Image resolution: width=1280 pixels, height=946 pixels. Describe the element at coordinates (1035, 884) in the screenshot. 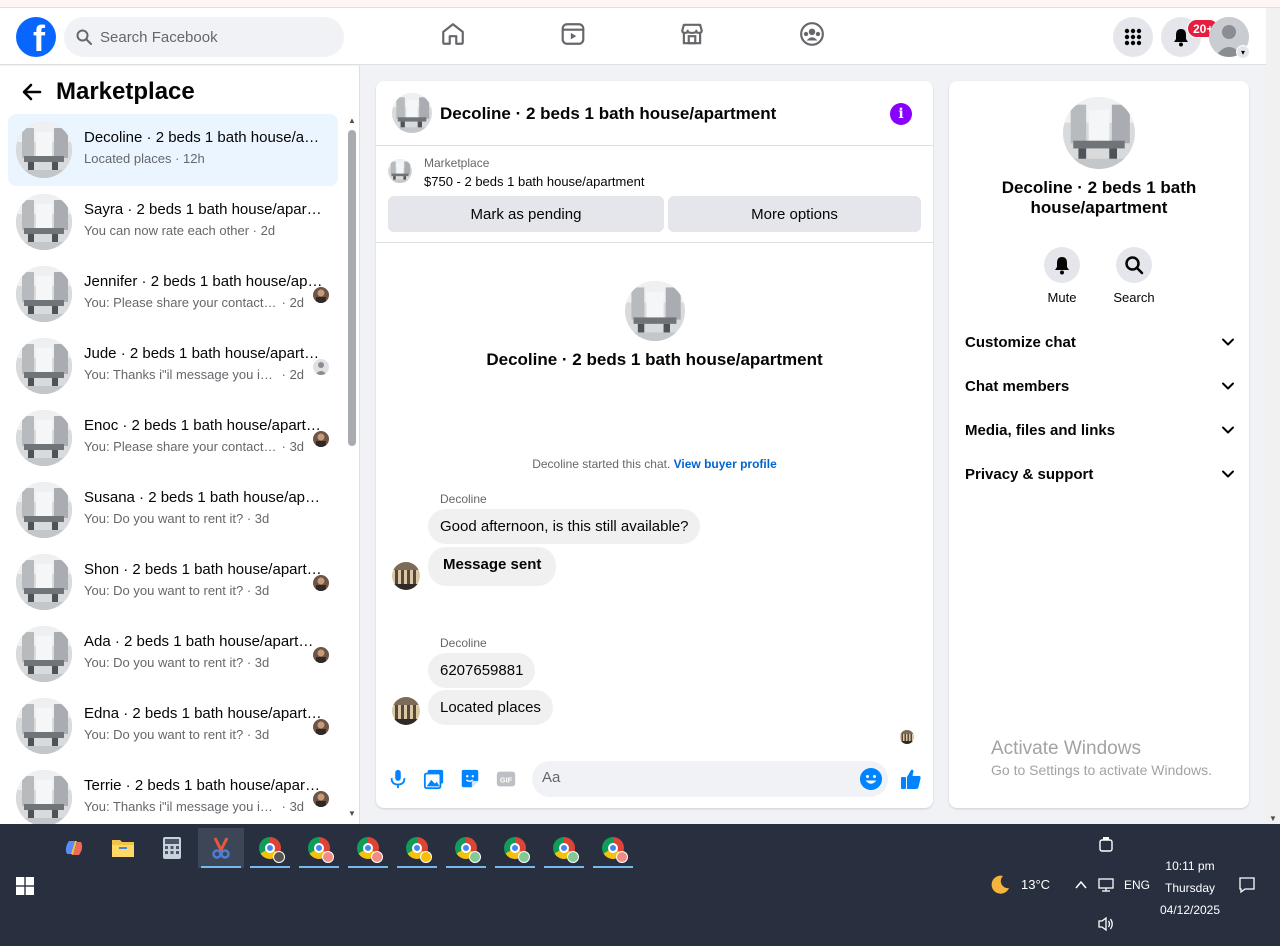

I see `weather-temperature: 13°C` at that location.